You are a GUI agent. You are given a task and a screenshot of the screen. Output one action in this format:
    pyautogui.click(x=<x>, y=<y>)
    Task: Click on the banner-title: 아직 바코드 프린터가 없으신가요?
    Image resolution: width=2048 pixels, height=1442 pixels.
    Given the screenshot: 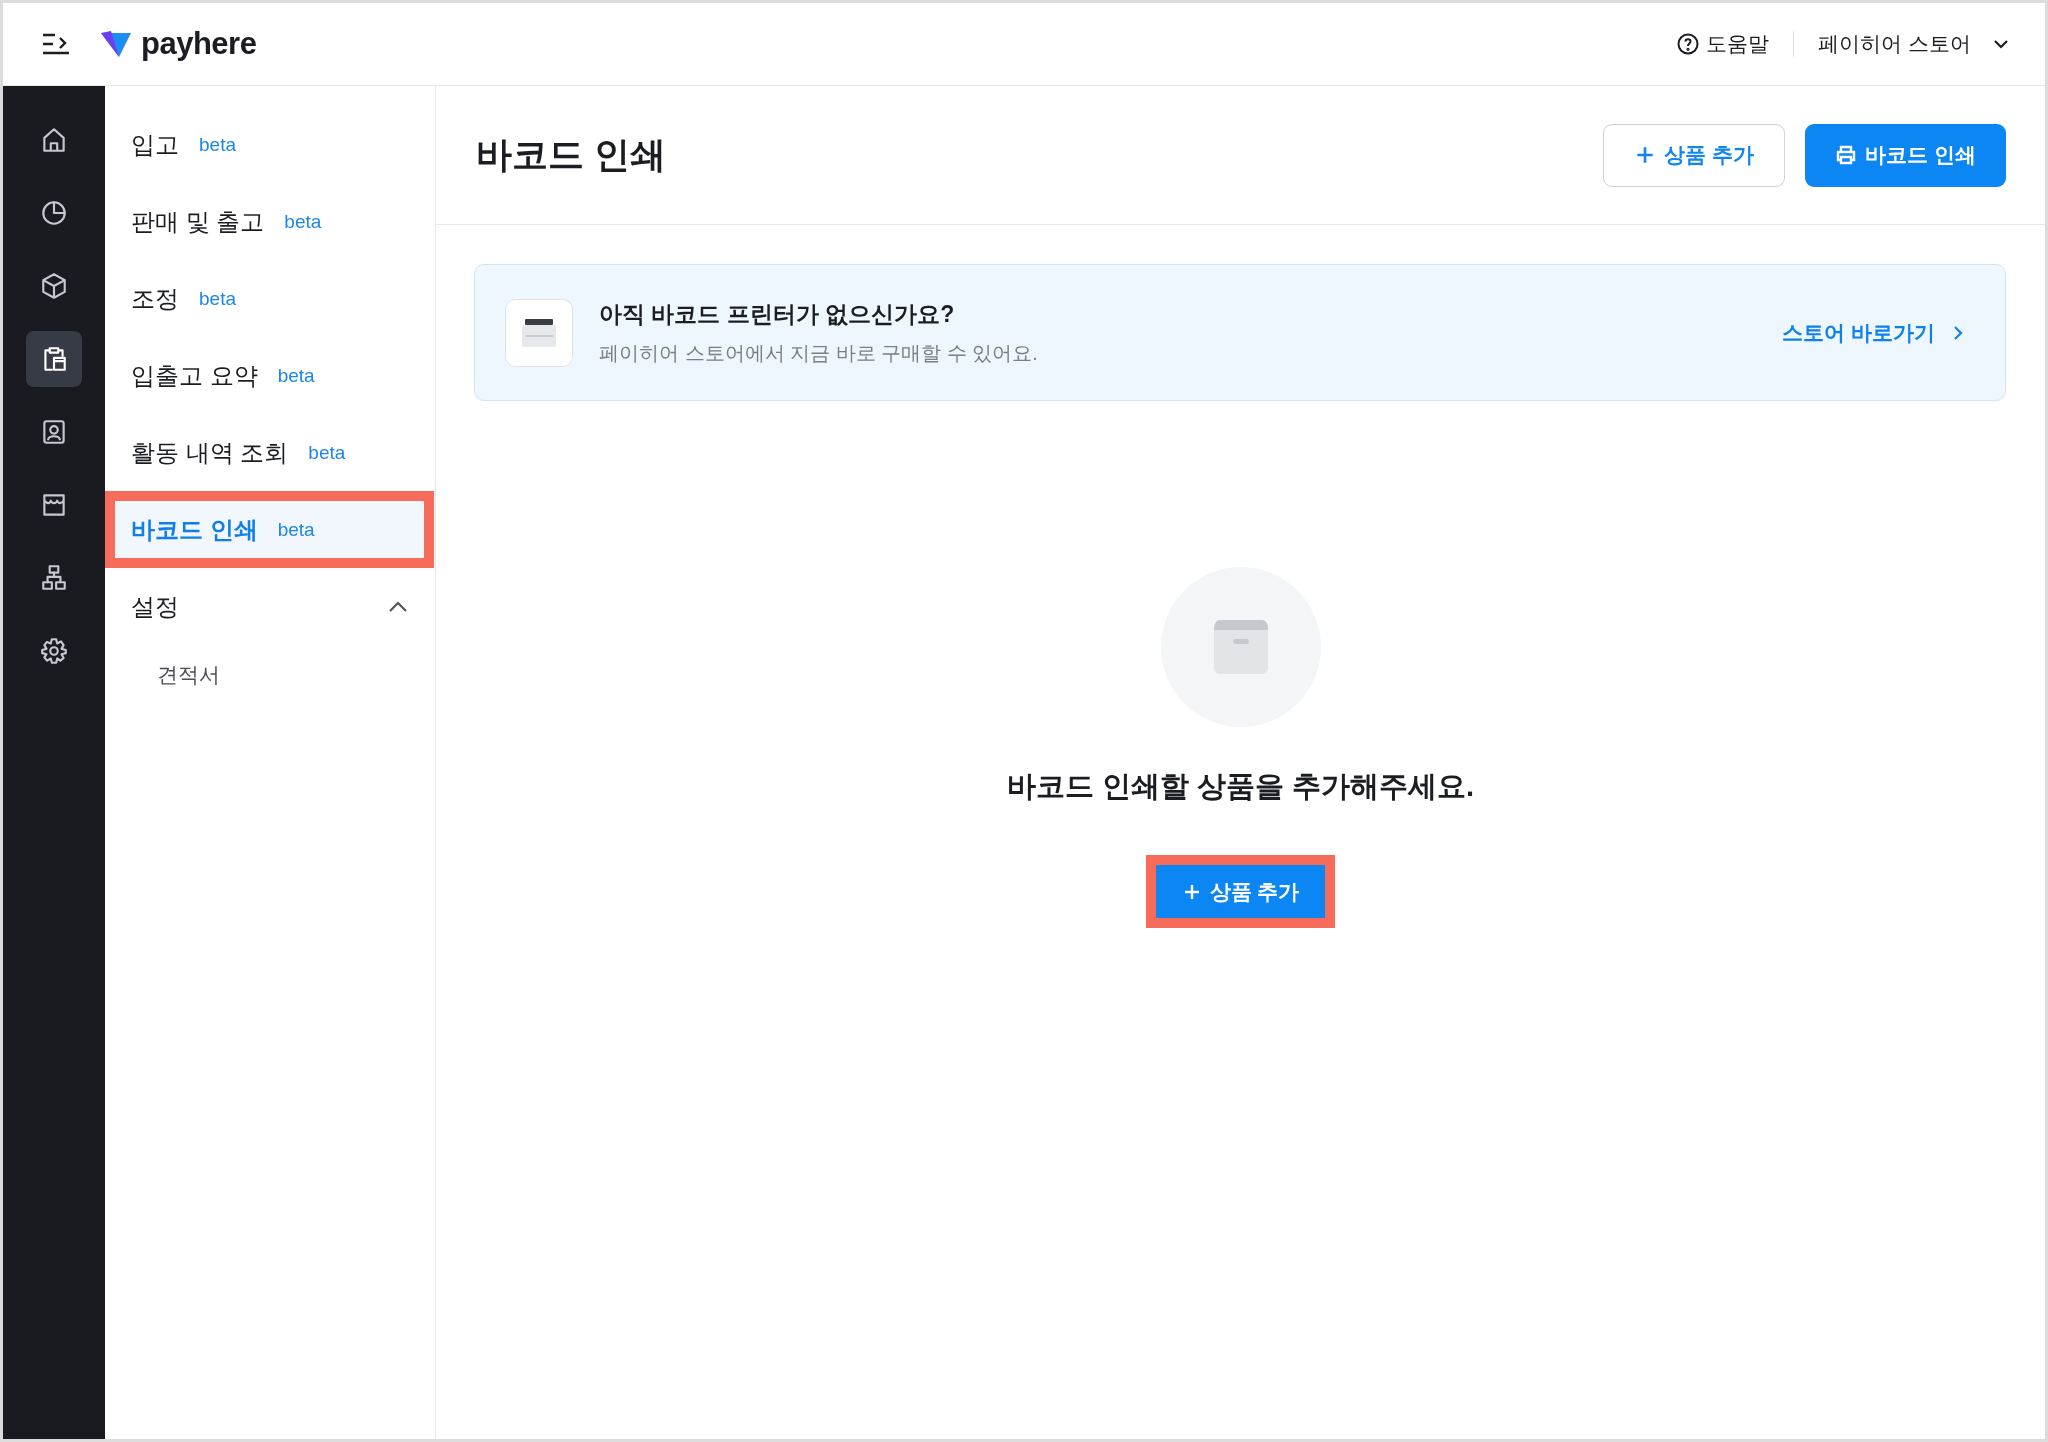 What is the action you would take?
    pyautogui.click(x=777, y=314)
    